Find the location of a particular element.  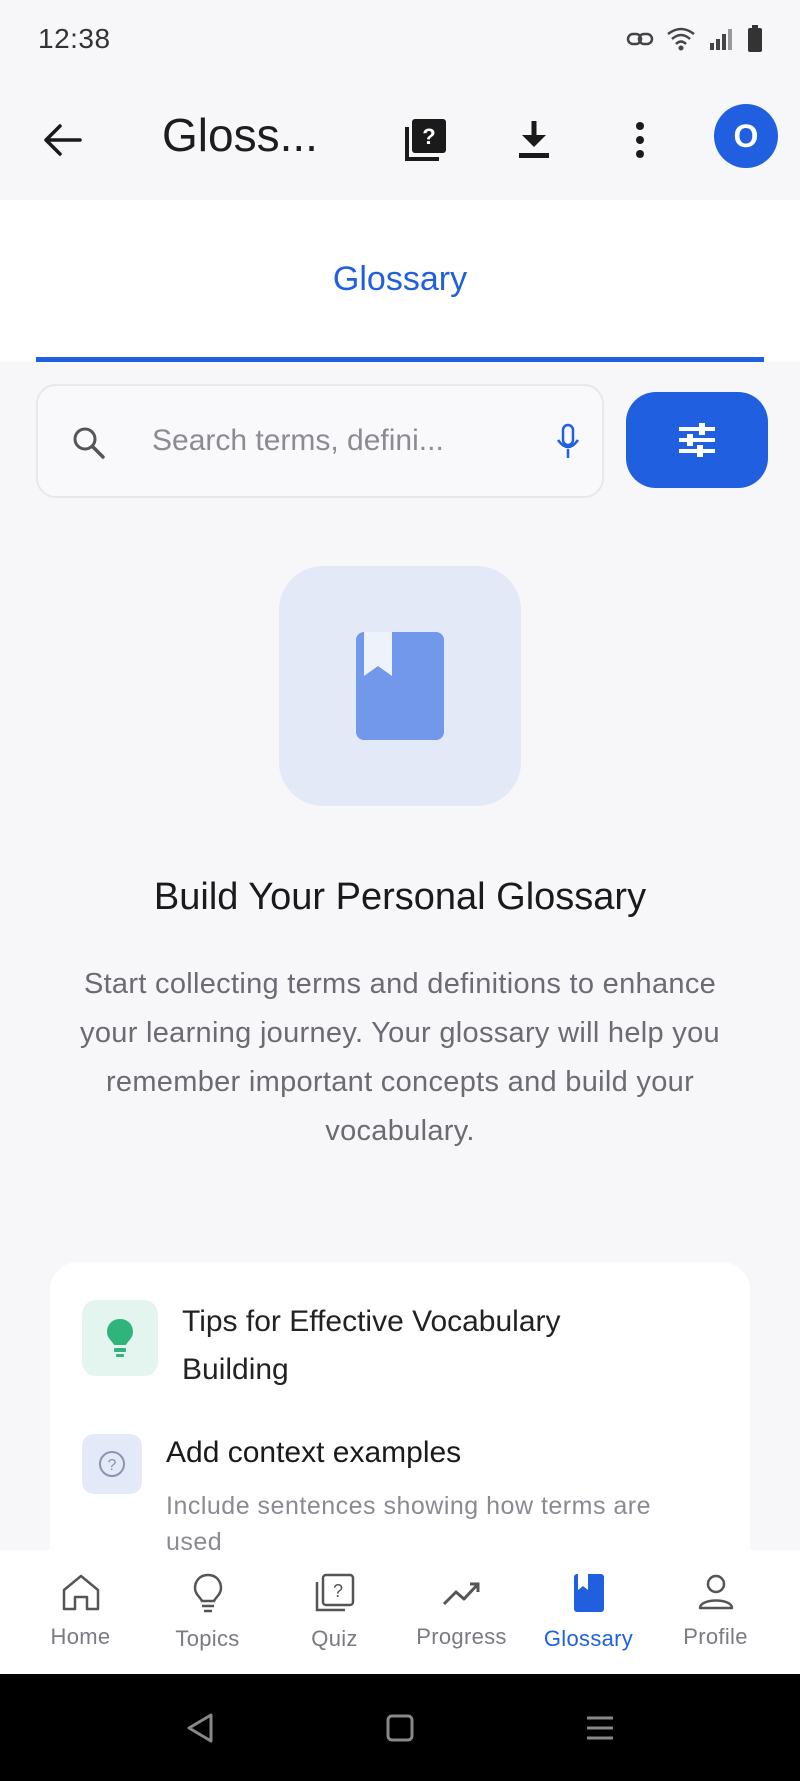

nav-label: Glossary is located at coordinates (588, 1638).